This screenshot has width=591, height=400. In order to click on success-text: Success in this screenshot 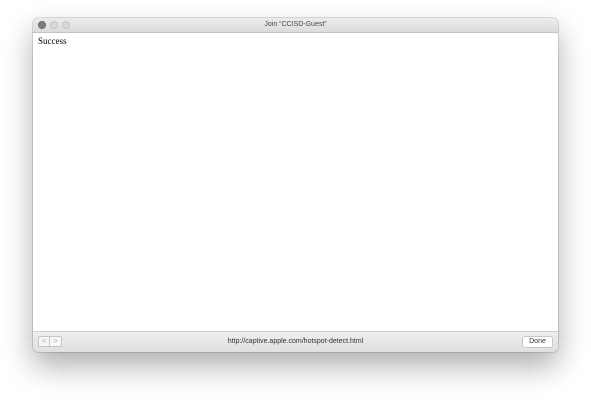, I will do `click(52, 41)`.